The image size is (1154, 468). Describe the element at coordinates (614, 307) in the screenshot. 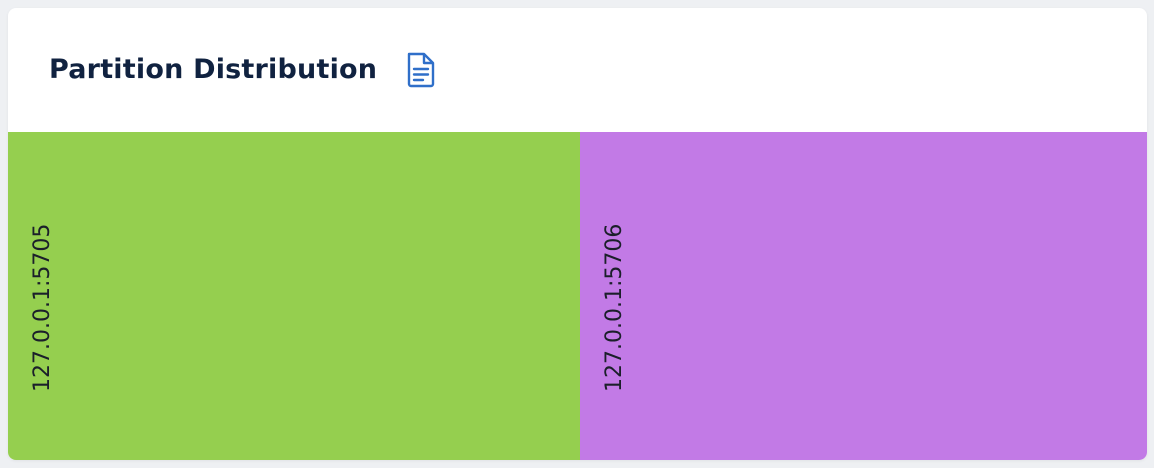

I see `member-address-label: 127.0.0.1:5706` at that location.